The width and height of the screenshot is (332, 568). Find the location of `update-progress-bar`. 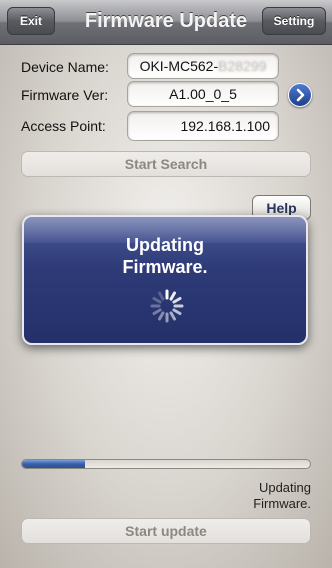

update-progress-bar is located at coordinates (166, 464).